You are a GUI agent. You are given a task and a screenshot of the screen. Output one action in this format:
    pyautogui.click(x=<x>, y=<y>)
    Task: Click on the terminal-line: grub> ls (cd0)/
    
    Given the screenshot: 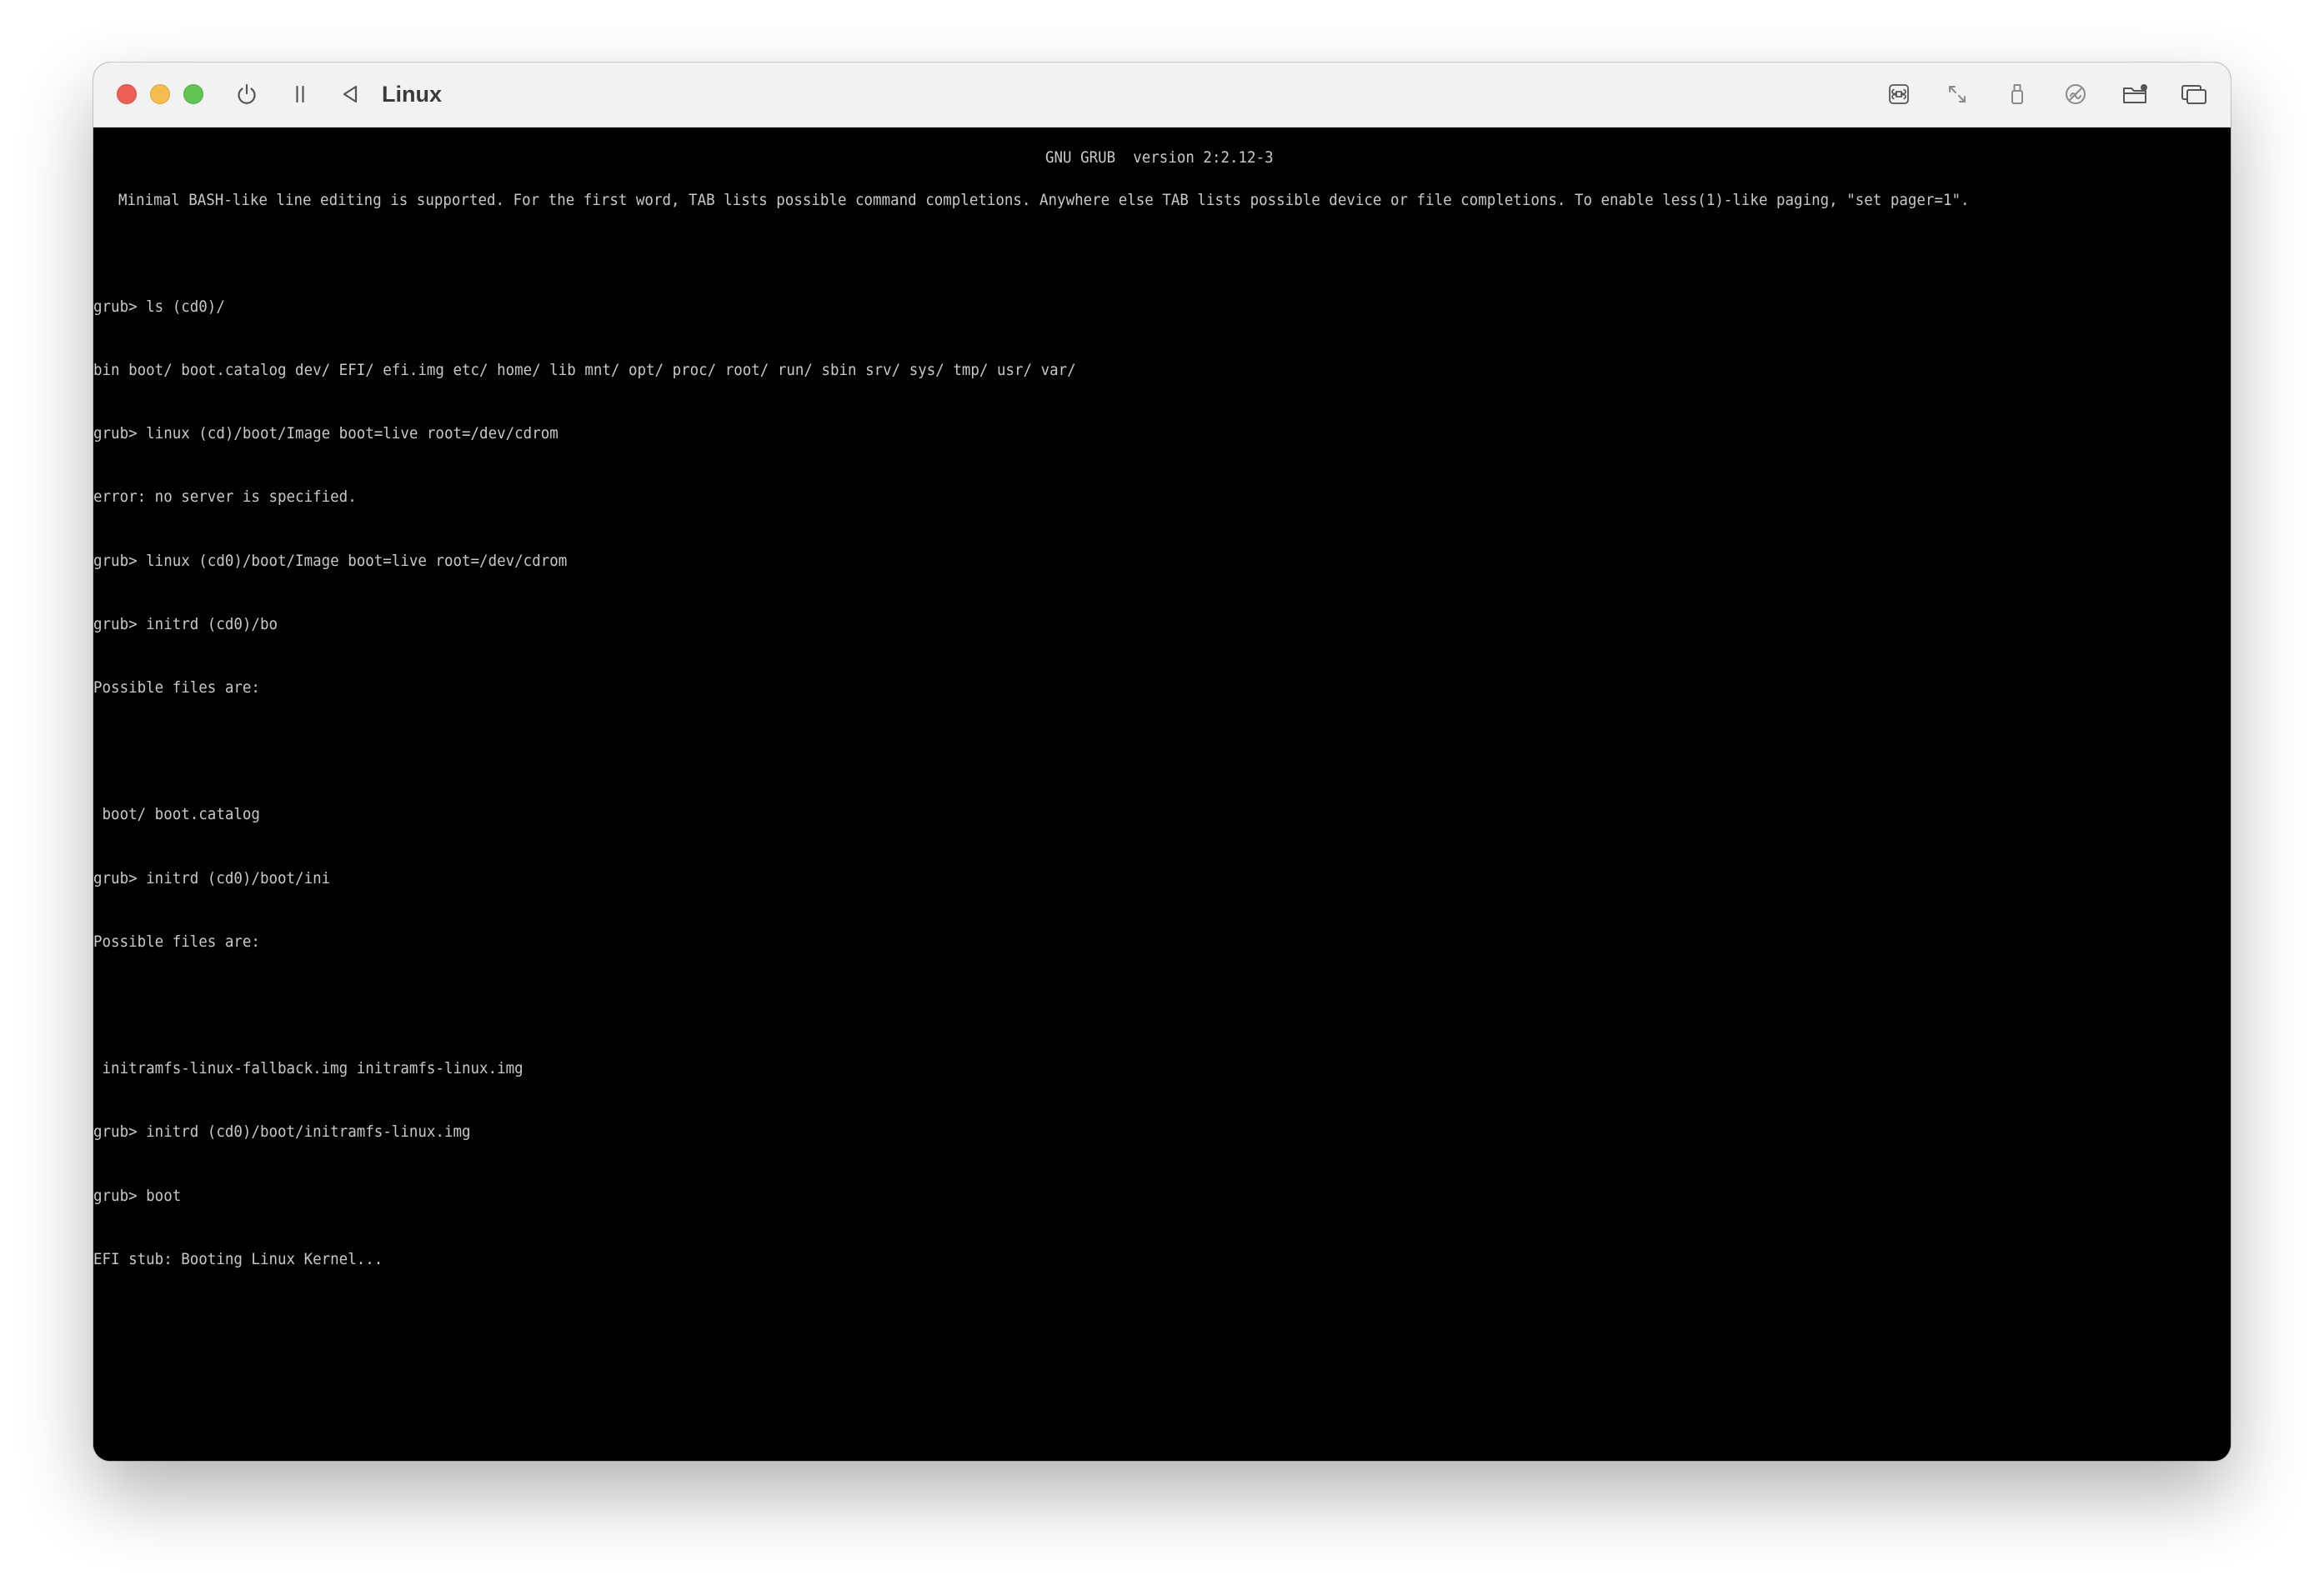 What is the action you would take?
    pyautogui.click(x=159, y=306)
    